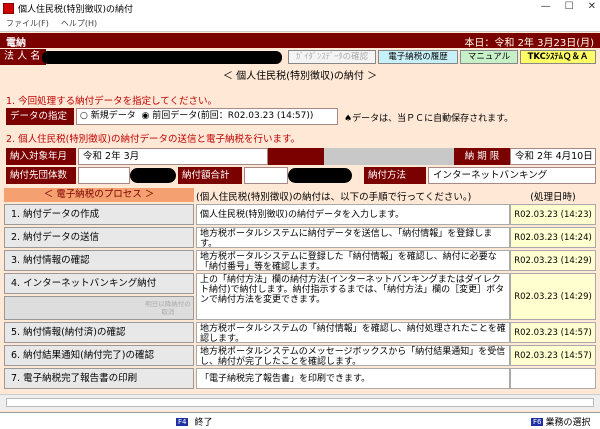 The image size is (600, 429). Describe the element at coordinates (168, 309) in the screenshot. I see `cancel-next-day-button: 明日以降納付の取消` at that location.